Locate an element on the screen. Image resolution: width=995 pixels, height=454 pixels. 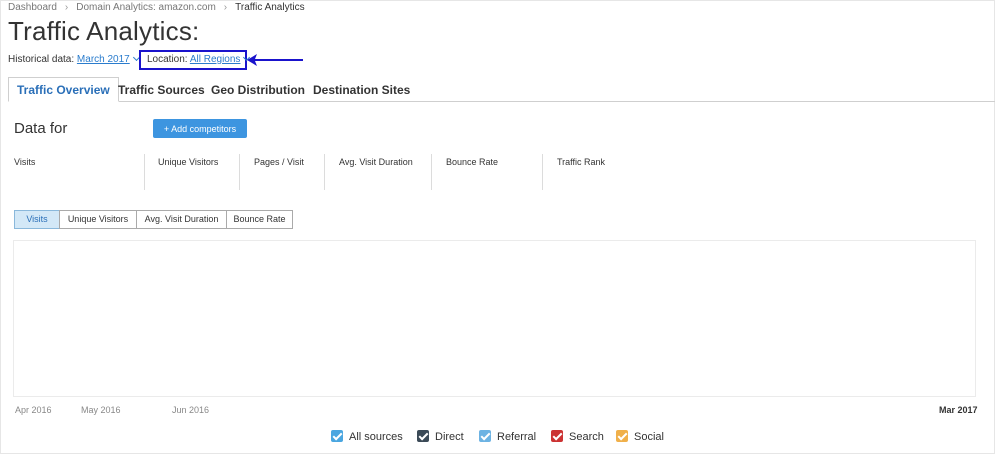
legend-social: Social is located at coordinates (640, 437).